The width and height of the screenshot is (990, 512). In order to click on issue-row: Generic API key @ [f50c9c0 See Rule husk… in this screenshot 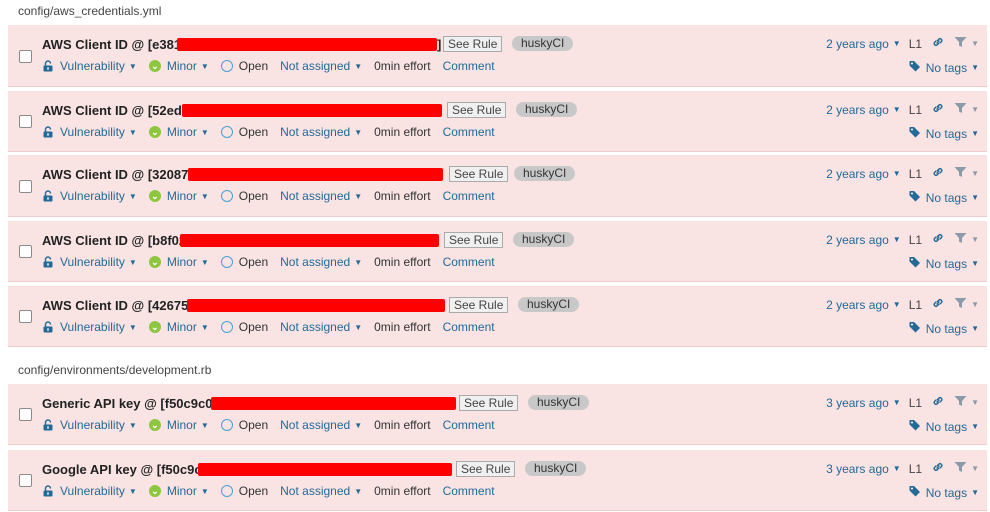, I will do `click(497, 414)`.